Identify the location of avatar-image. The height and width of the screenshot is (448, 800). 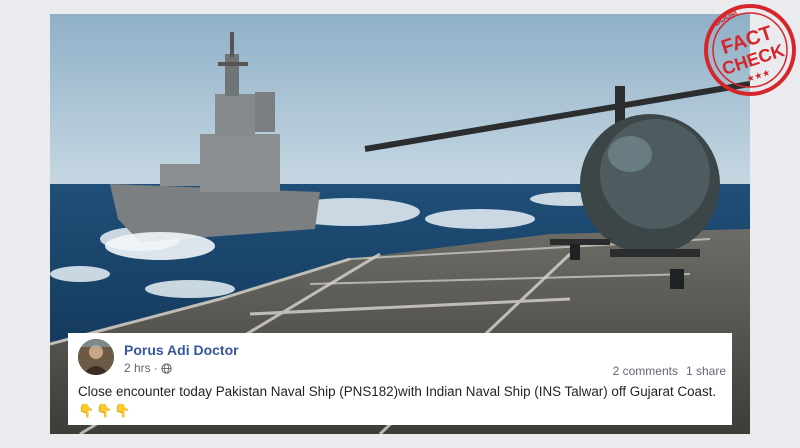
(96, 357).